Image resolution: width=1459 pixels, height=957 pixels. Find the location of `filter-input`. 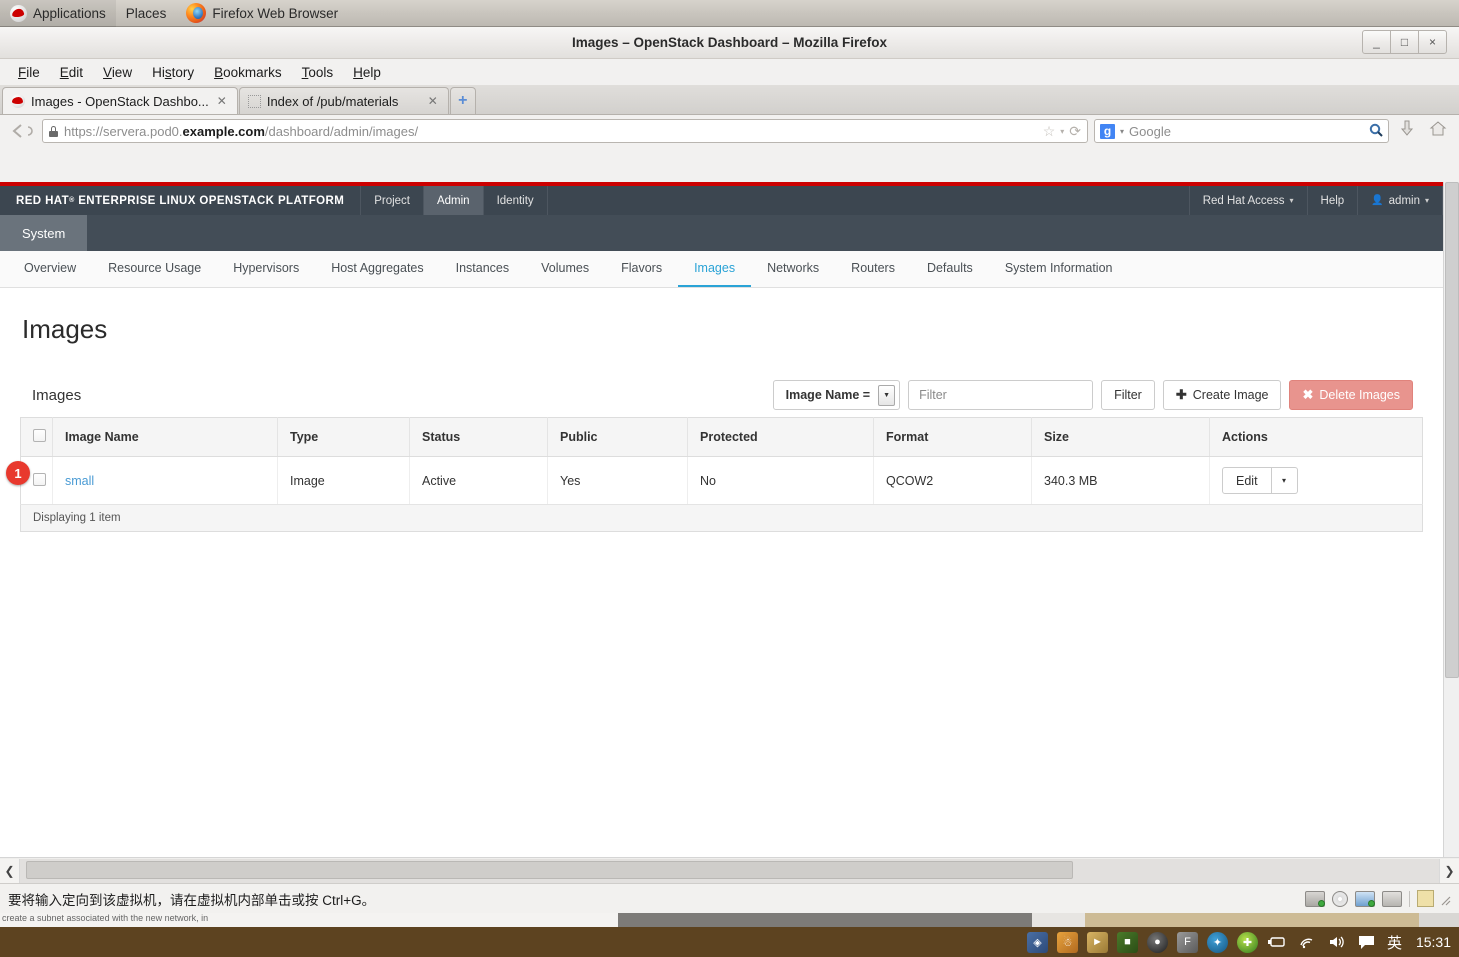

filter-input is located at coordinates (1001, 395).